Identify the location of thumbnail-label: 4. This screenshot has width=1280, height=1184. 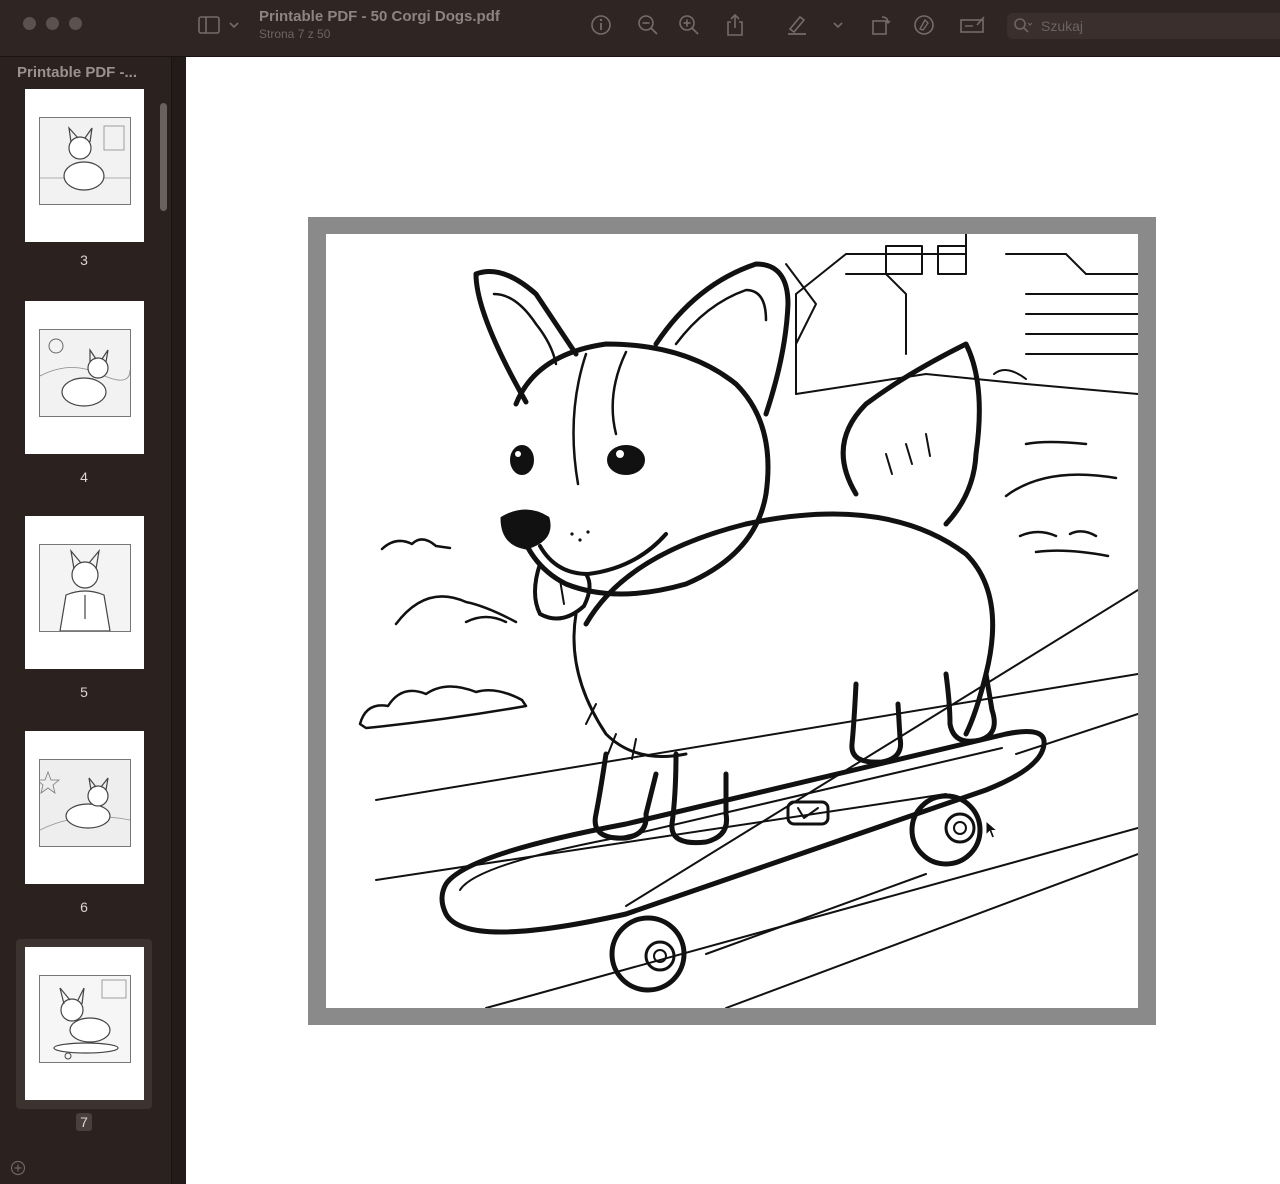
(84, 477).